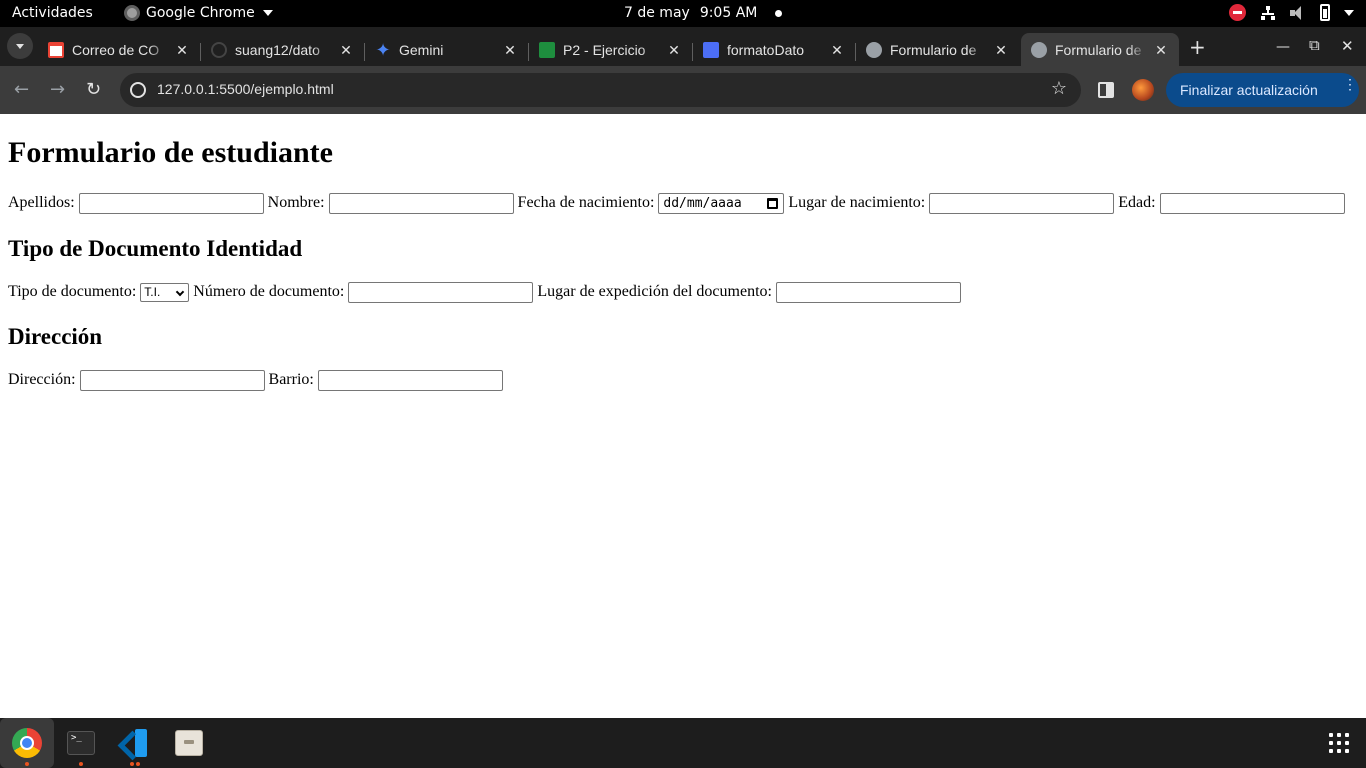 The width and height of the screenshot is (1366, 768). What do you see at coordinates (291, 379) in the screenshot?
I see `barrio-label: Barrio:` at bounding box center [291, 379].